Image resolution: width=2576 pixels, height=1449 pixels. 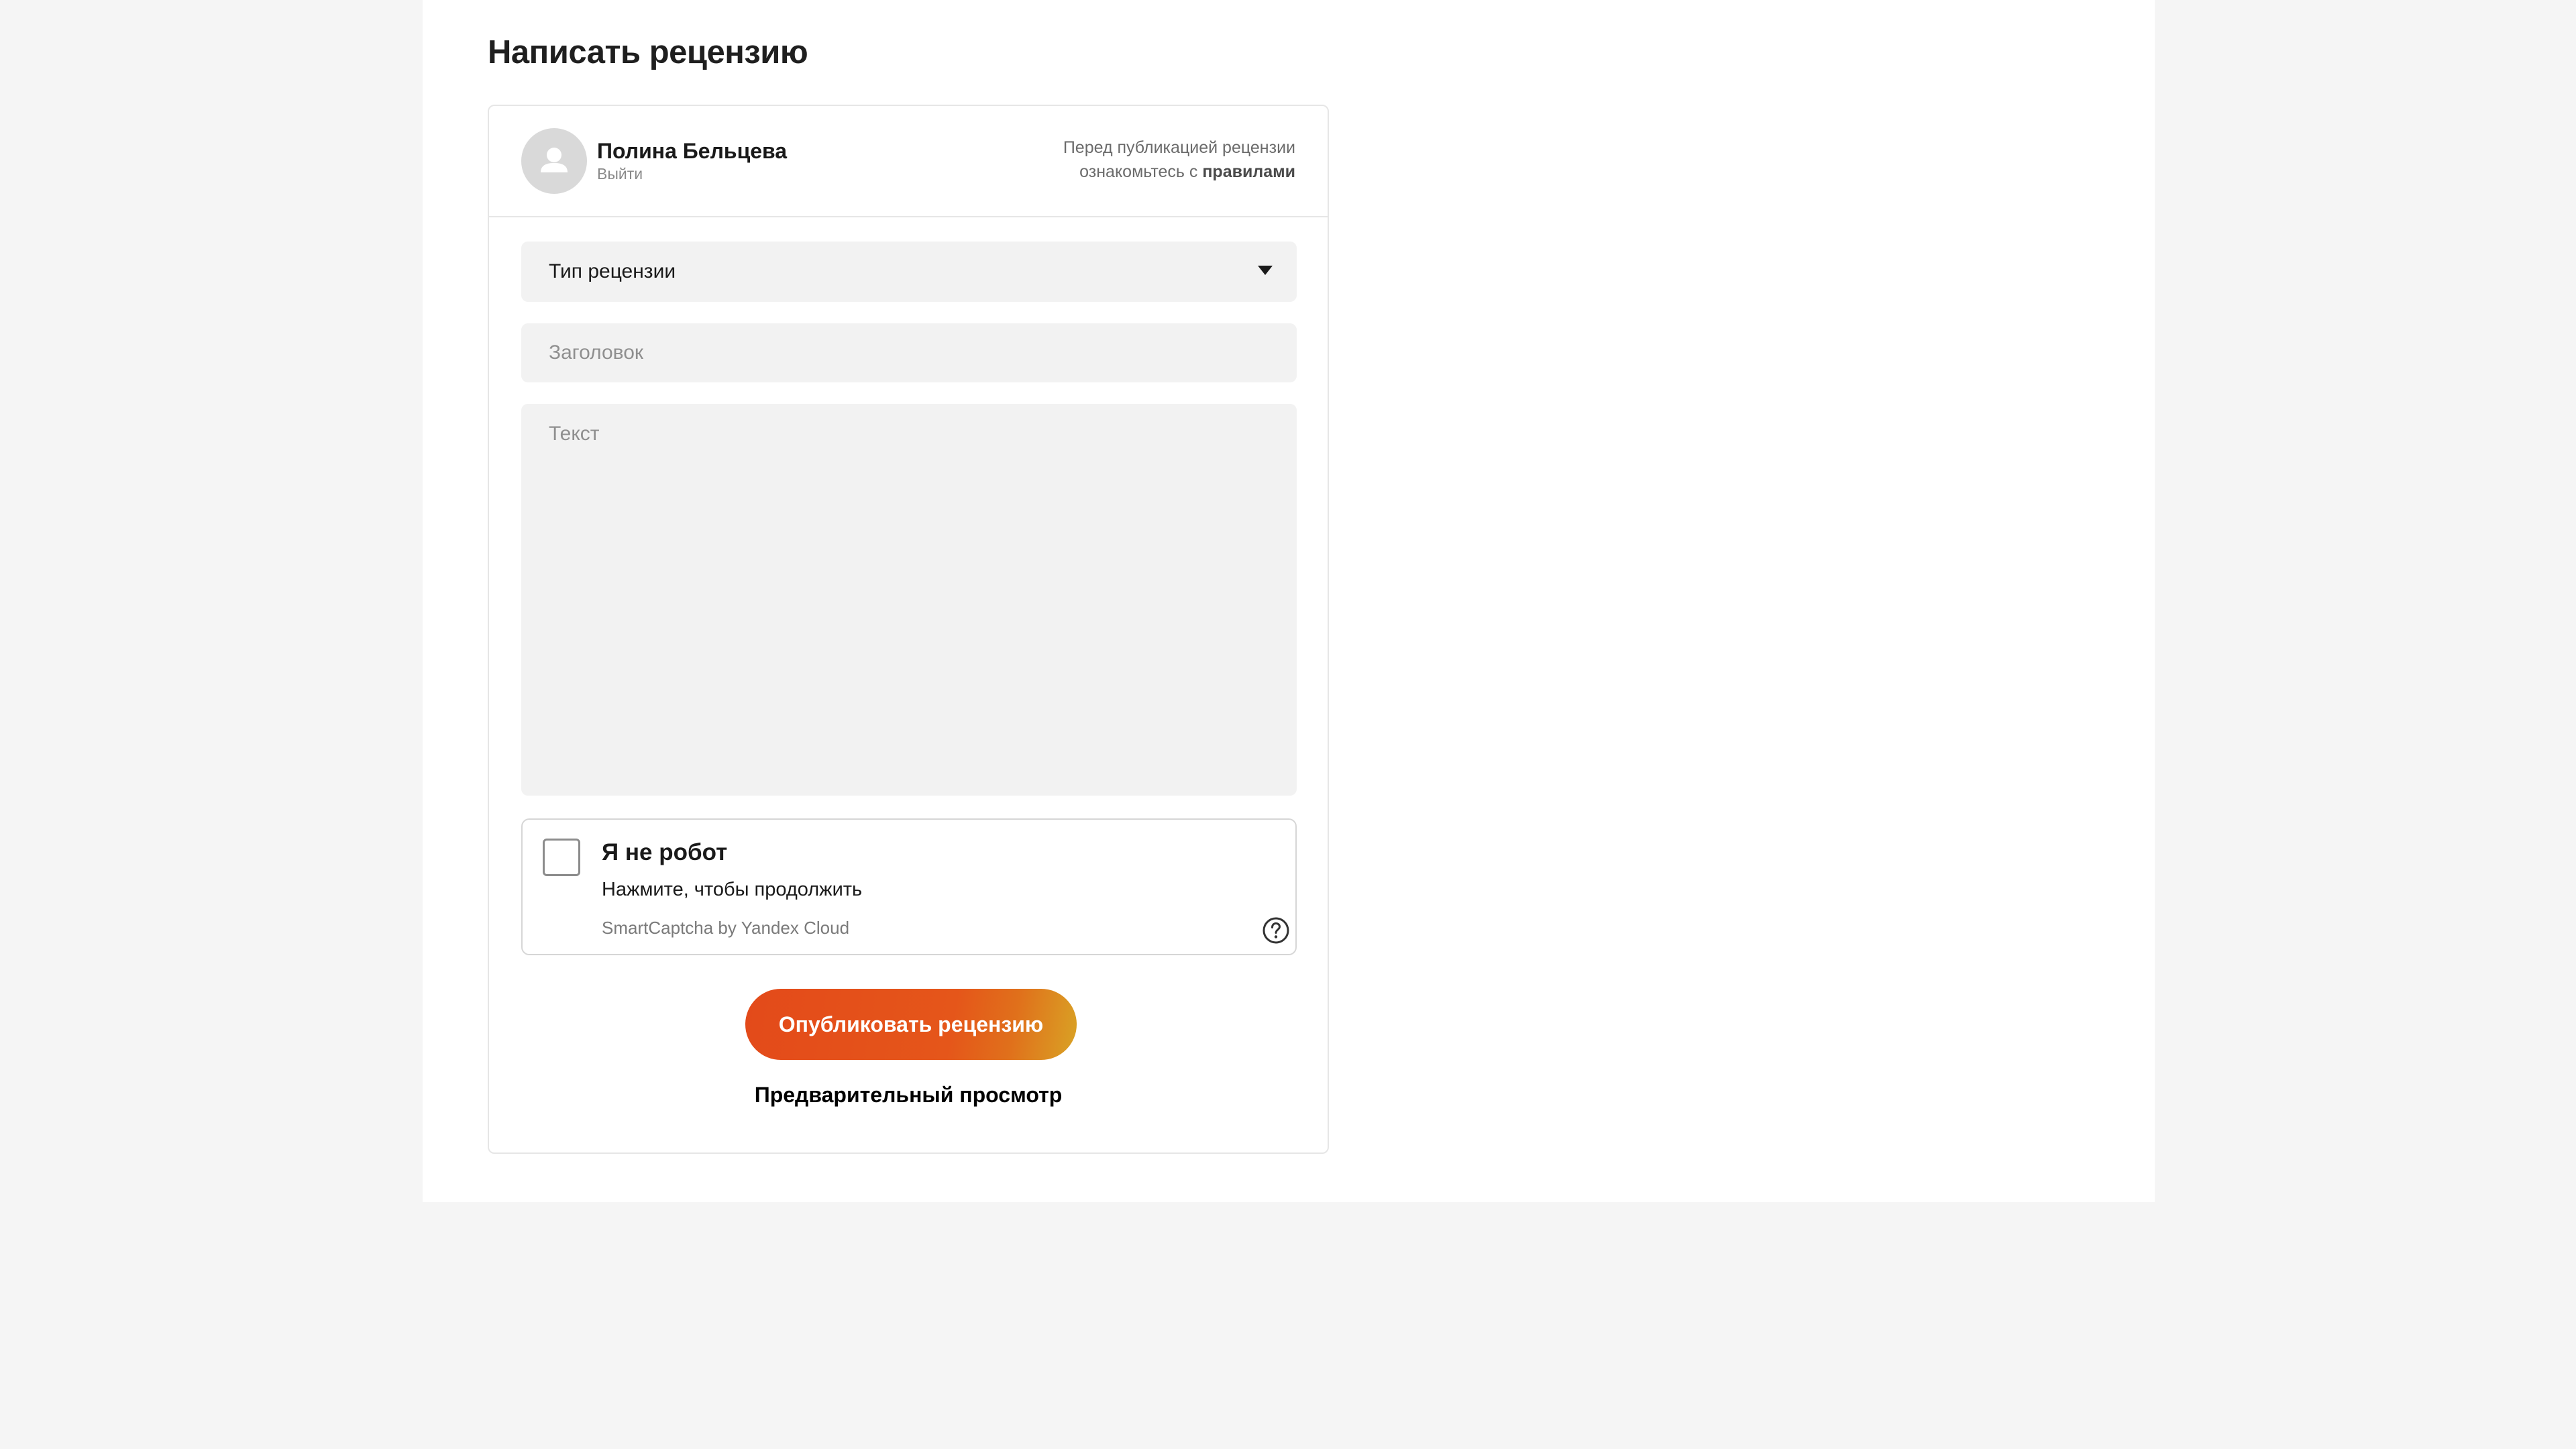 I want to click on rules-note-line2: ознакомьтесь с правилами, so click(x=1179, y=172).